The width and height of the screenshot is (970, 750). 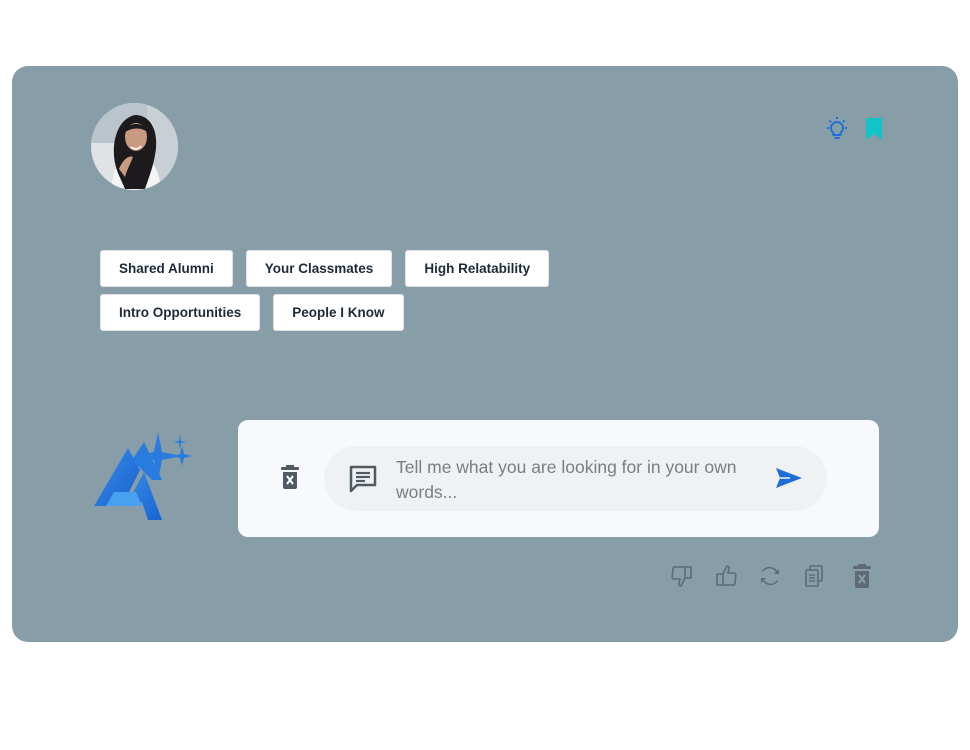 I want to click on avatar, so click(x=134, y=146).